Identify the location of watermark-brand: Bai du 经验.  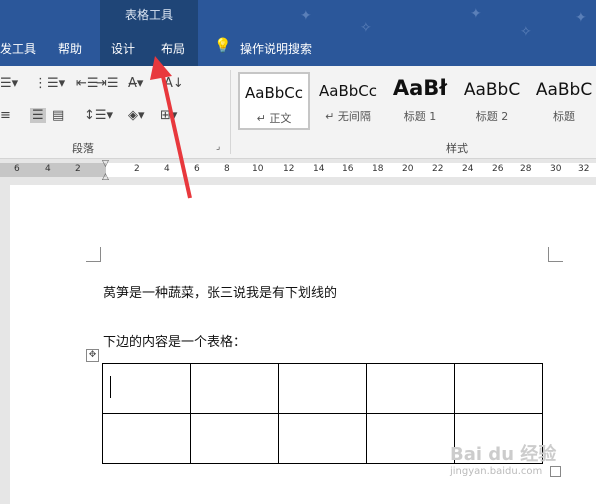
(503, 454).